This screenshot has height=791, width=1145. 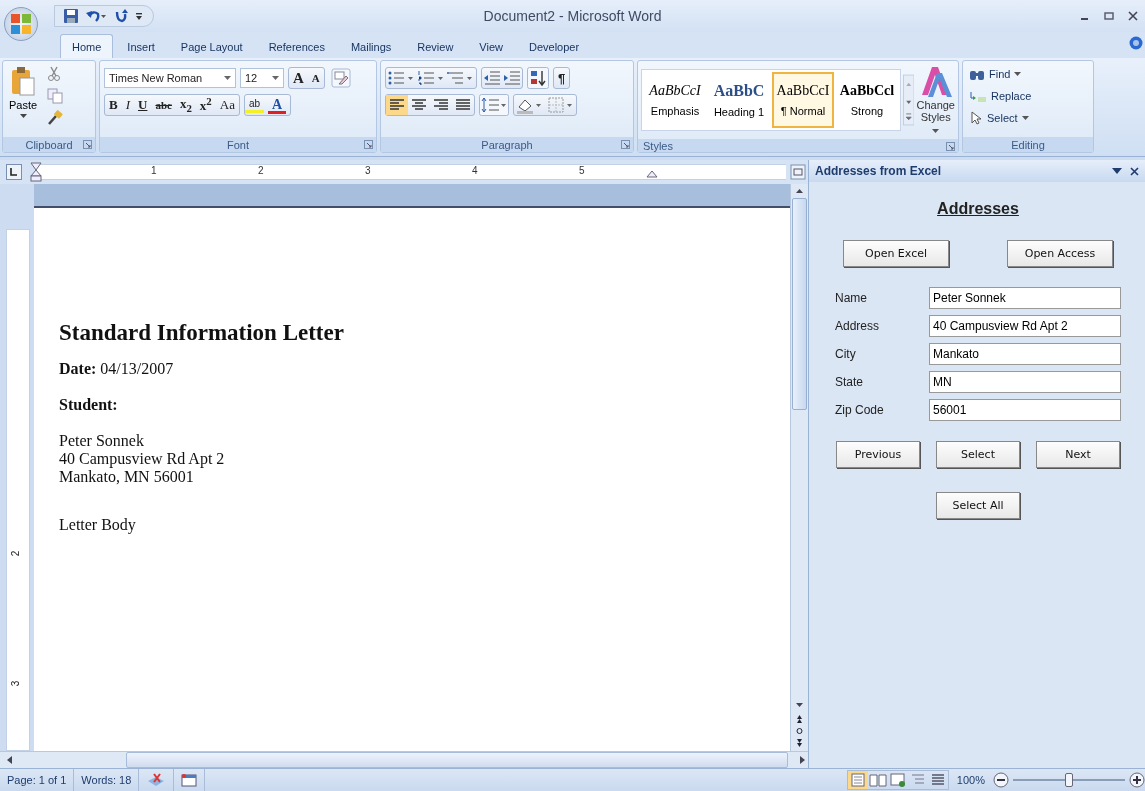 I want to click on ribbon-tab: Home, so click(x=87, y=46).